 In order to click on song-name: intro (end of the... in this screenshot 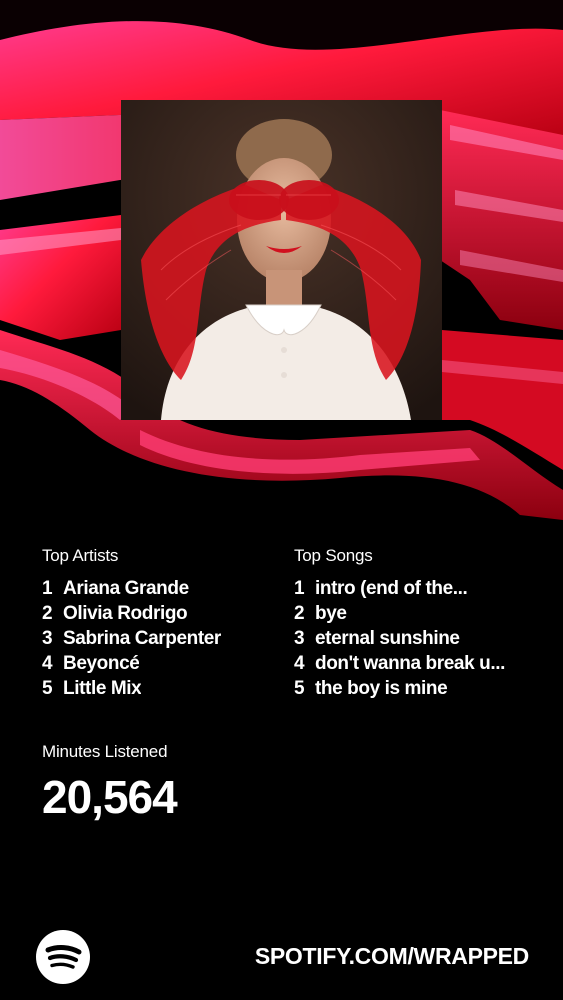, I will do `click(391, 588)`.